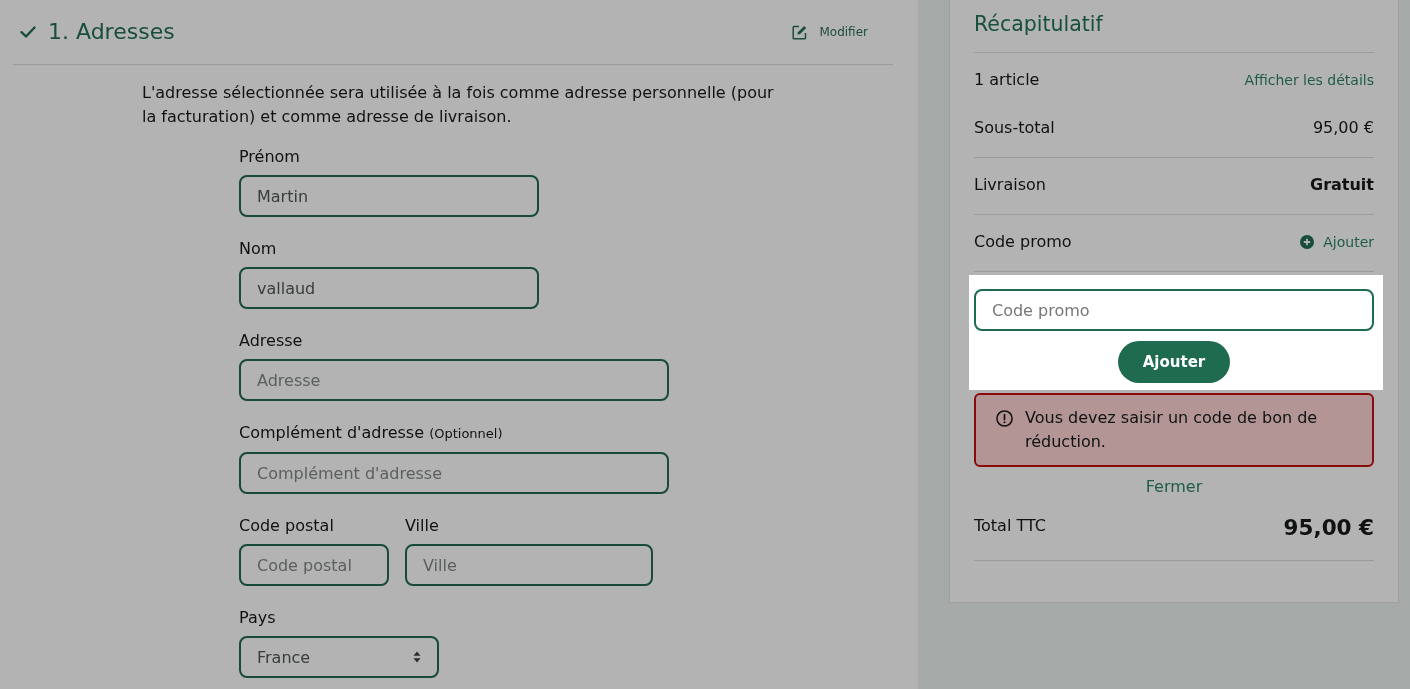 Image resolution: width=1410 pixels, height=689 pixels. What do you see at coordinates (1174, 362) in the screenshot?
I see `apply-promo-button: Ajouter` at bounding box center [1174, 362].